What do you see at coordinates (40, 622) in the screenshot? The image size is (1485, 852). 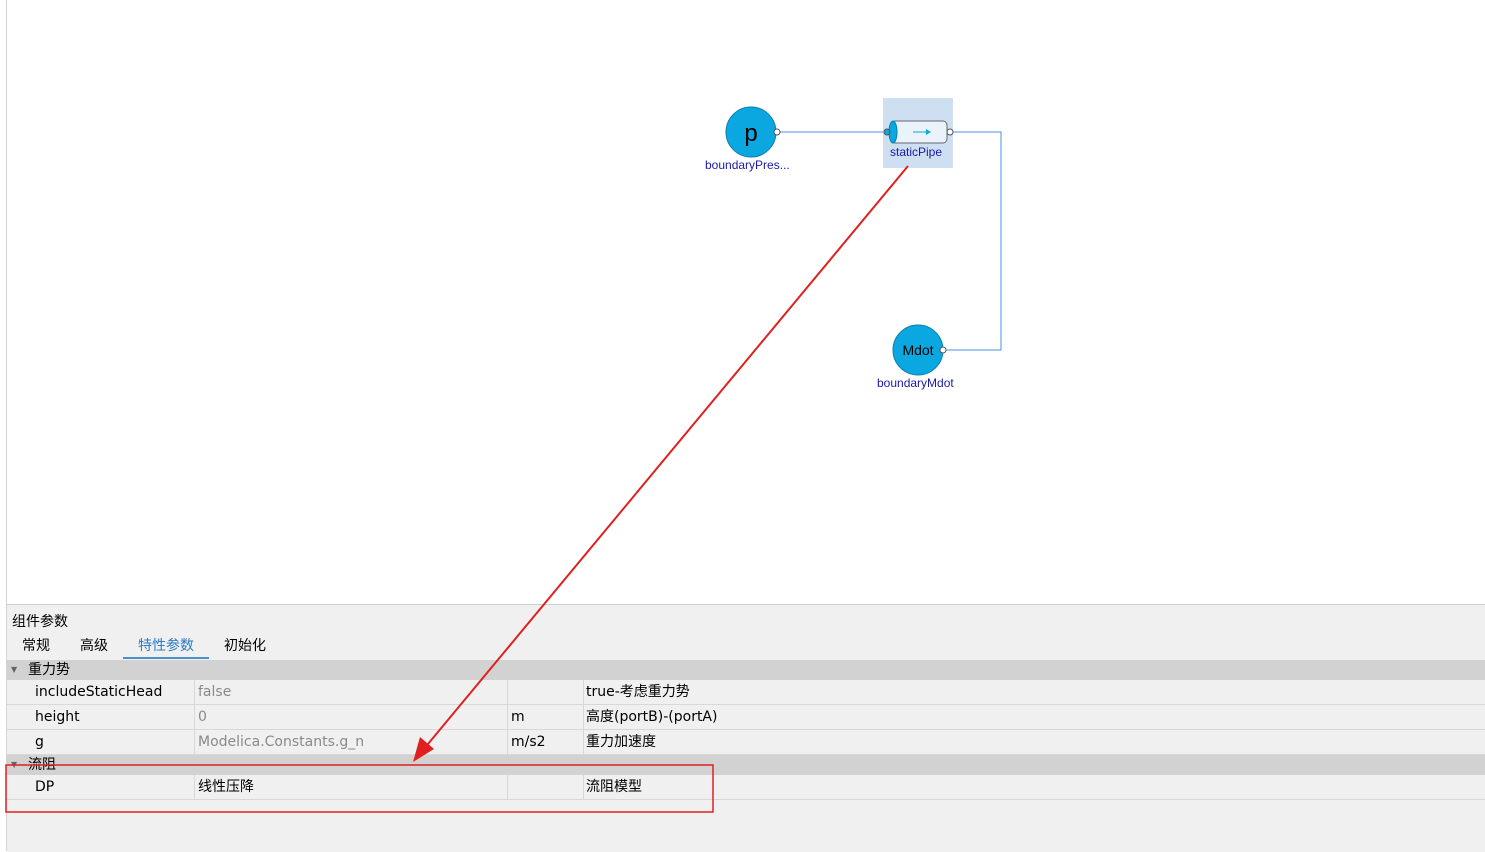 I see `panel-title: 组件参数` at bounding box center [40, 622].